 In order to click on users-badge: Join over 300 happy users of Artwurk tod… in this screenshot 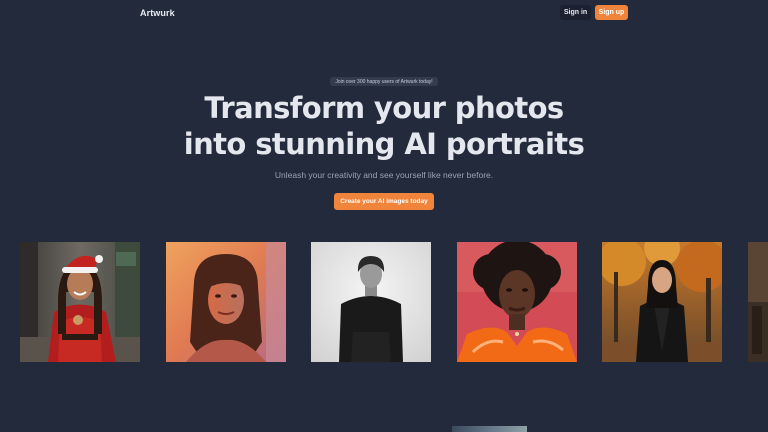, I will do `click(384, 81)`.